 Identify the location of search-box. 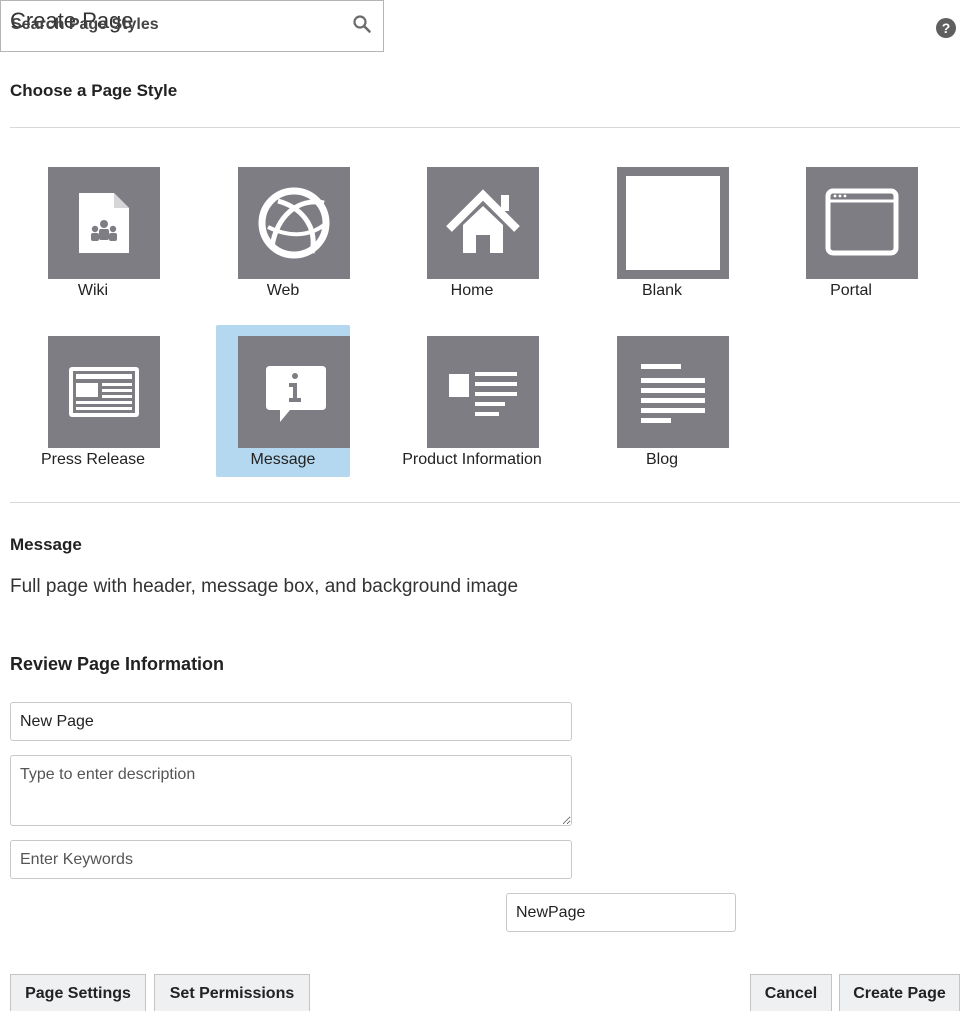
(192, 26).